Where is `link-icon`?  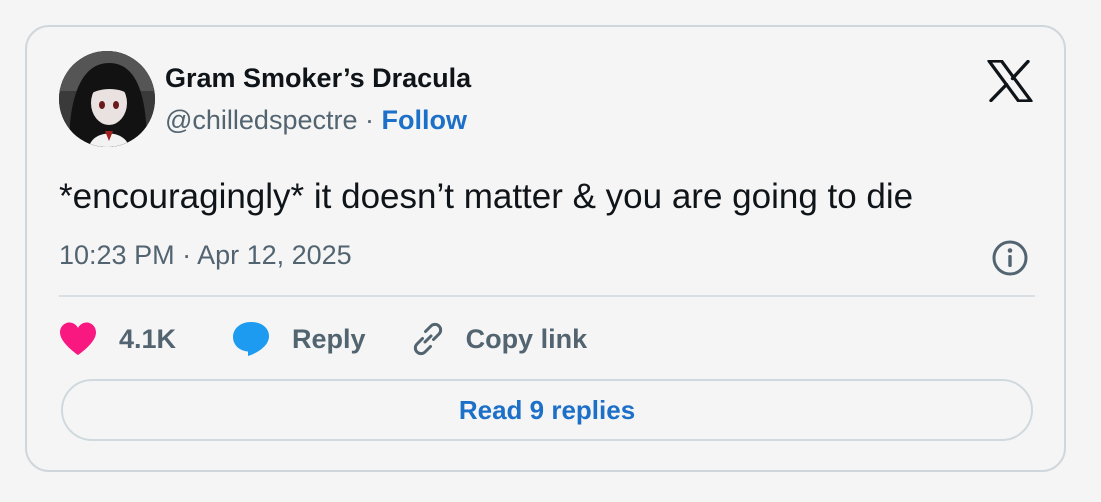
link-icon is located at coordinates (428, 339).